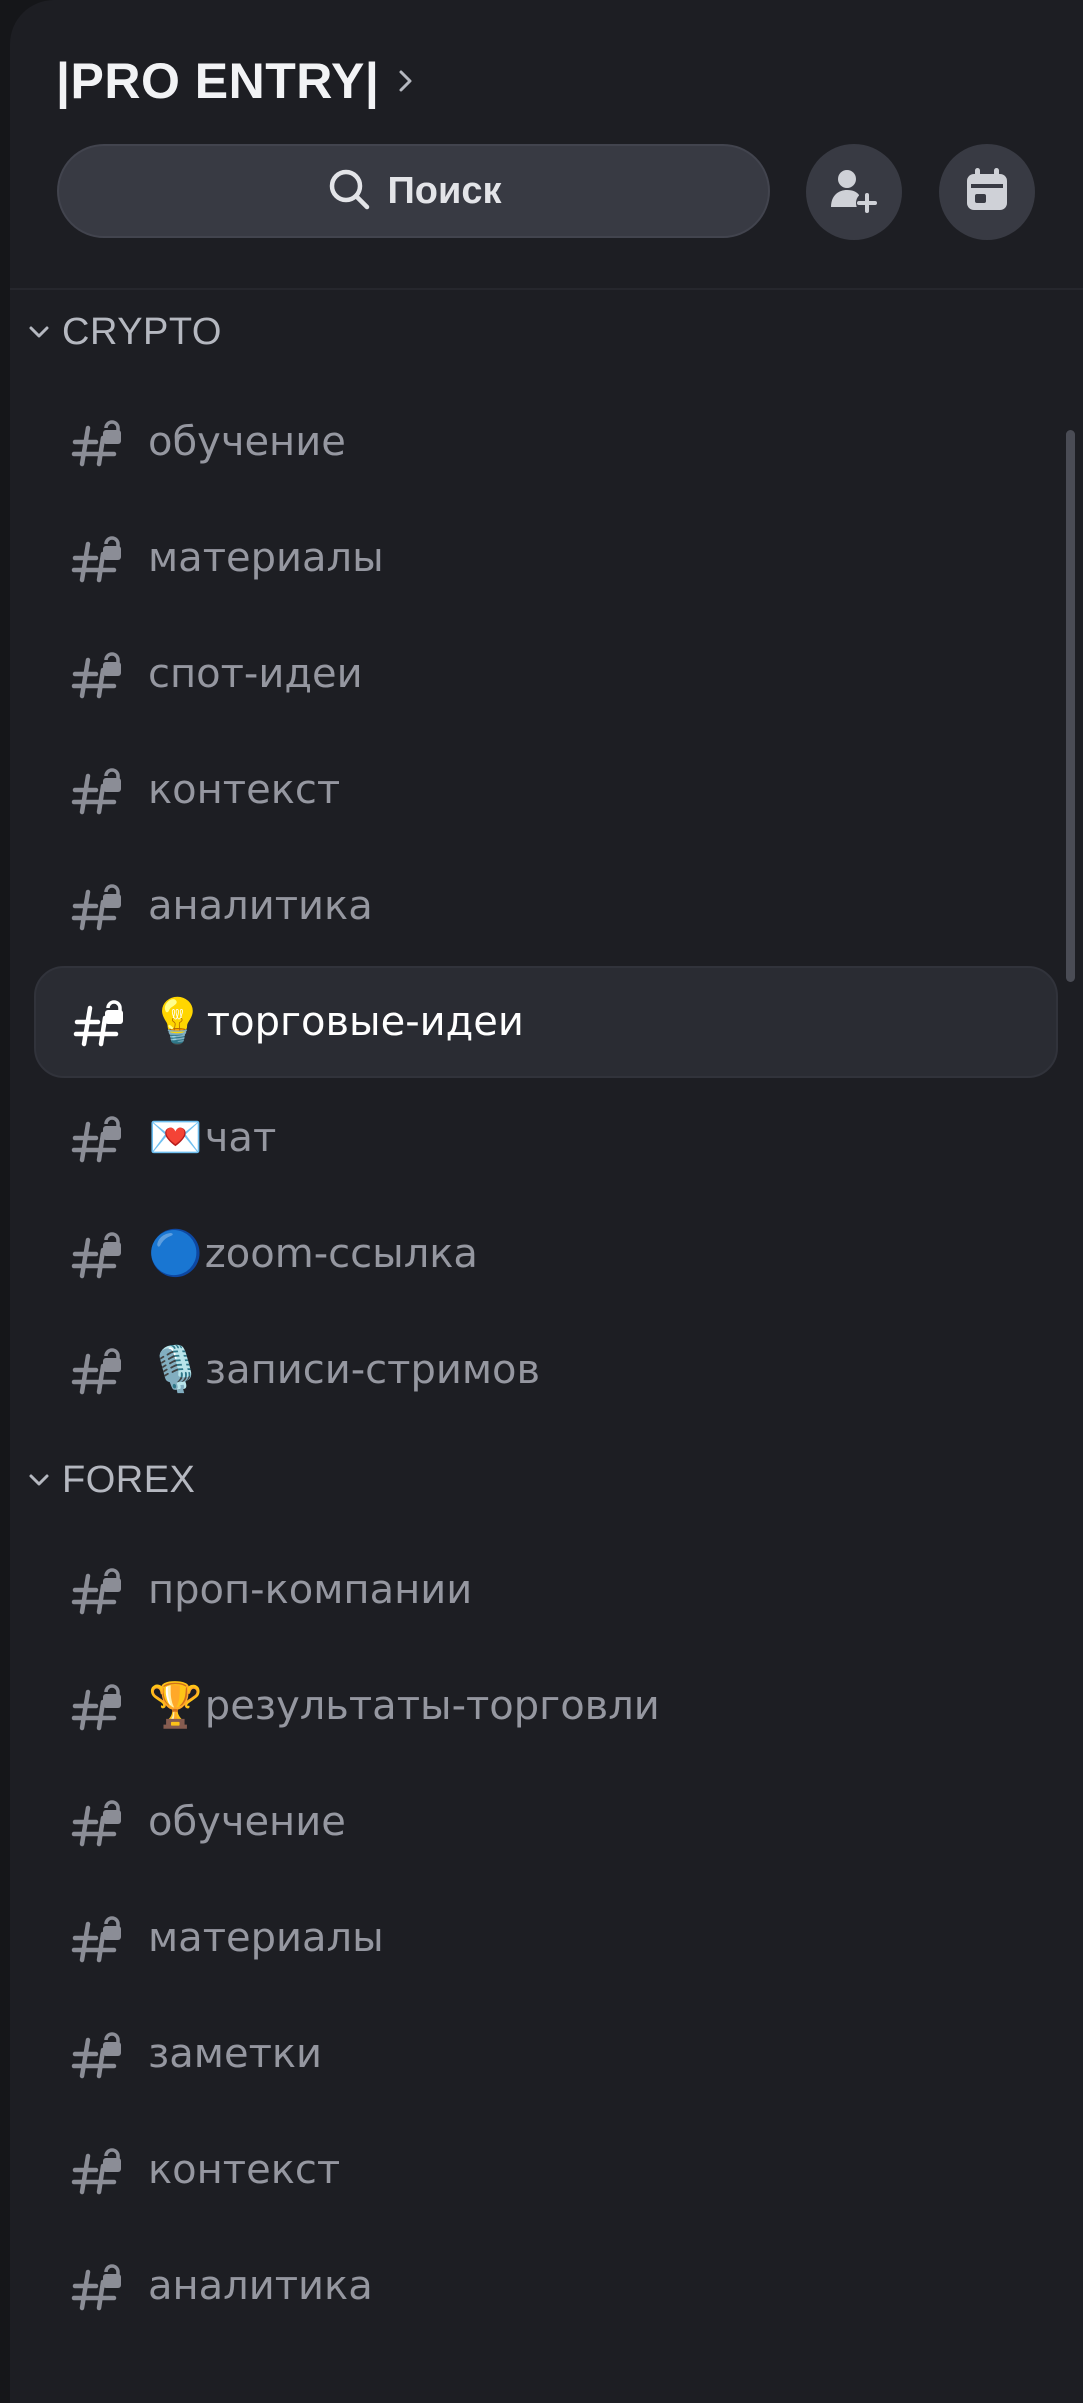 This screenshot has width=1083, height=2403. Describe the element at coordinates (546, 1022) in the screenshot. I see `channel-item: 💡 торговые-идеи` at that location.